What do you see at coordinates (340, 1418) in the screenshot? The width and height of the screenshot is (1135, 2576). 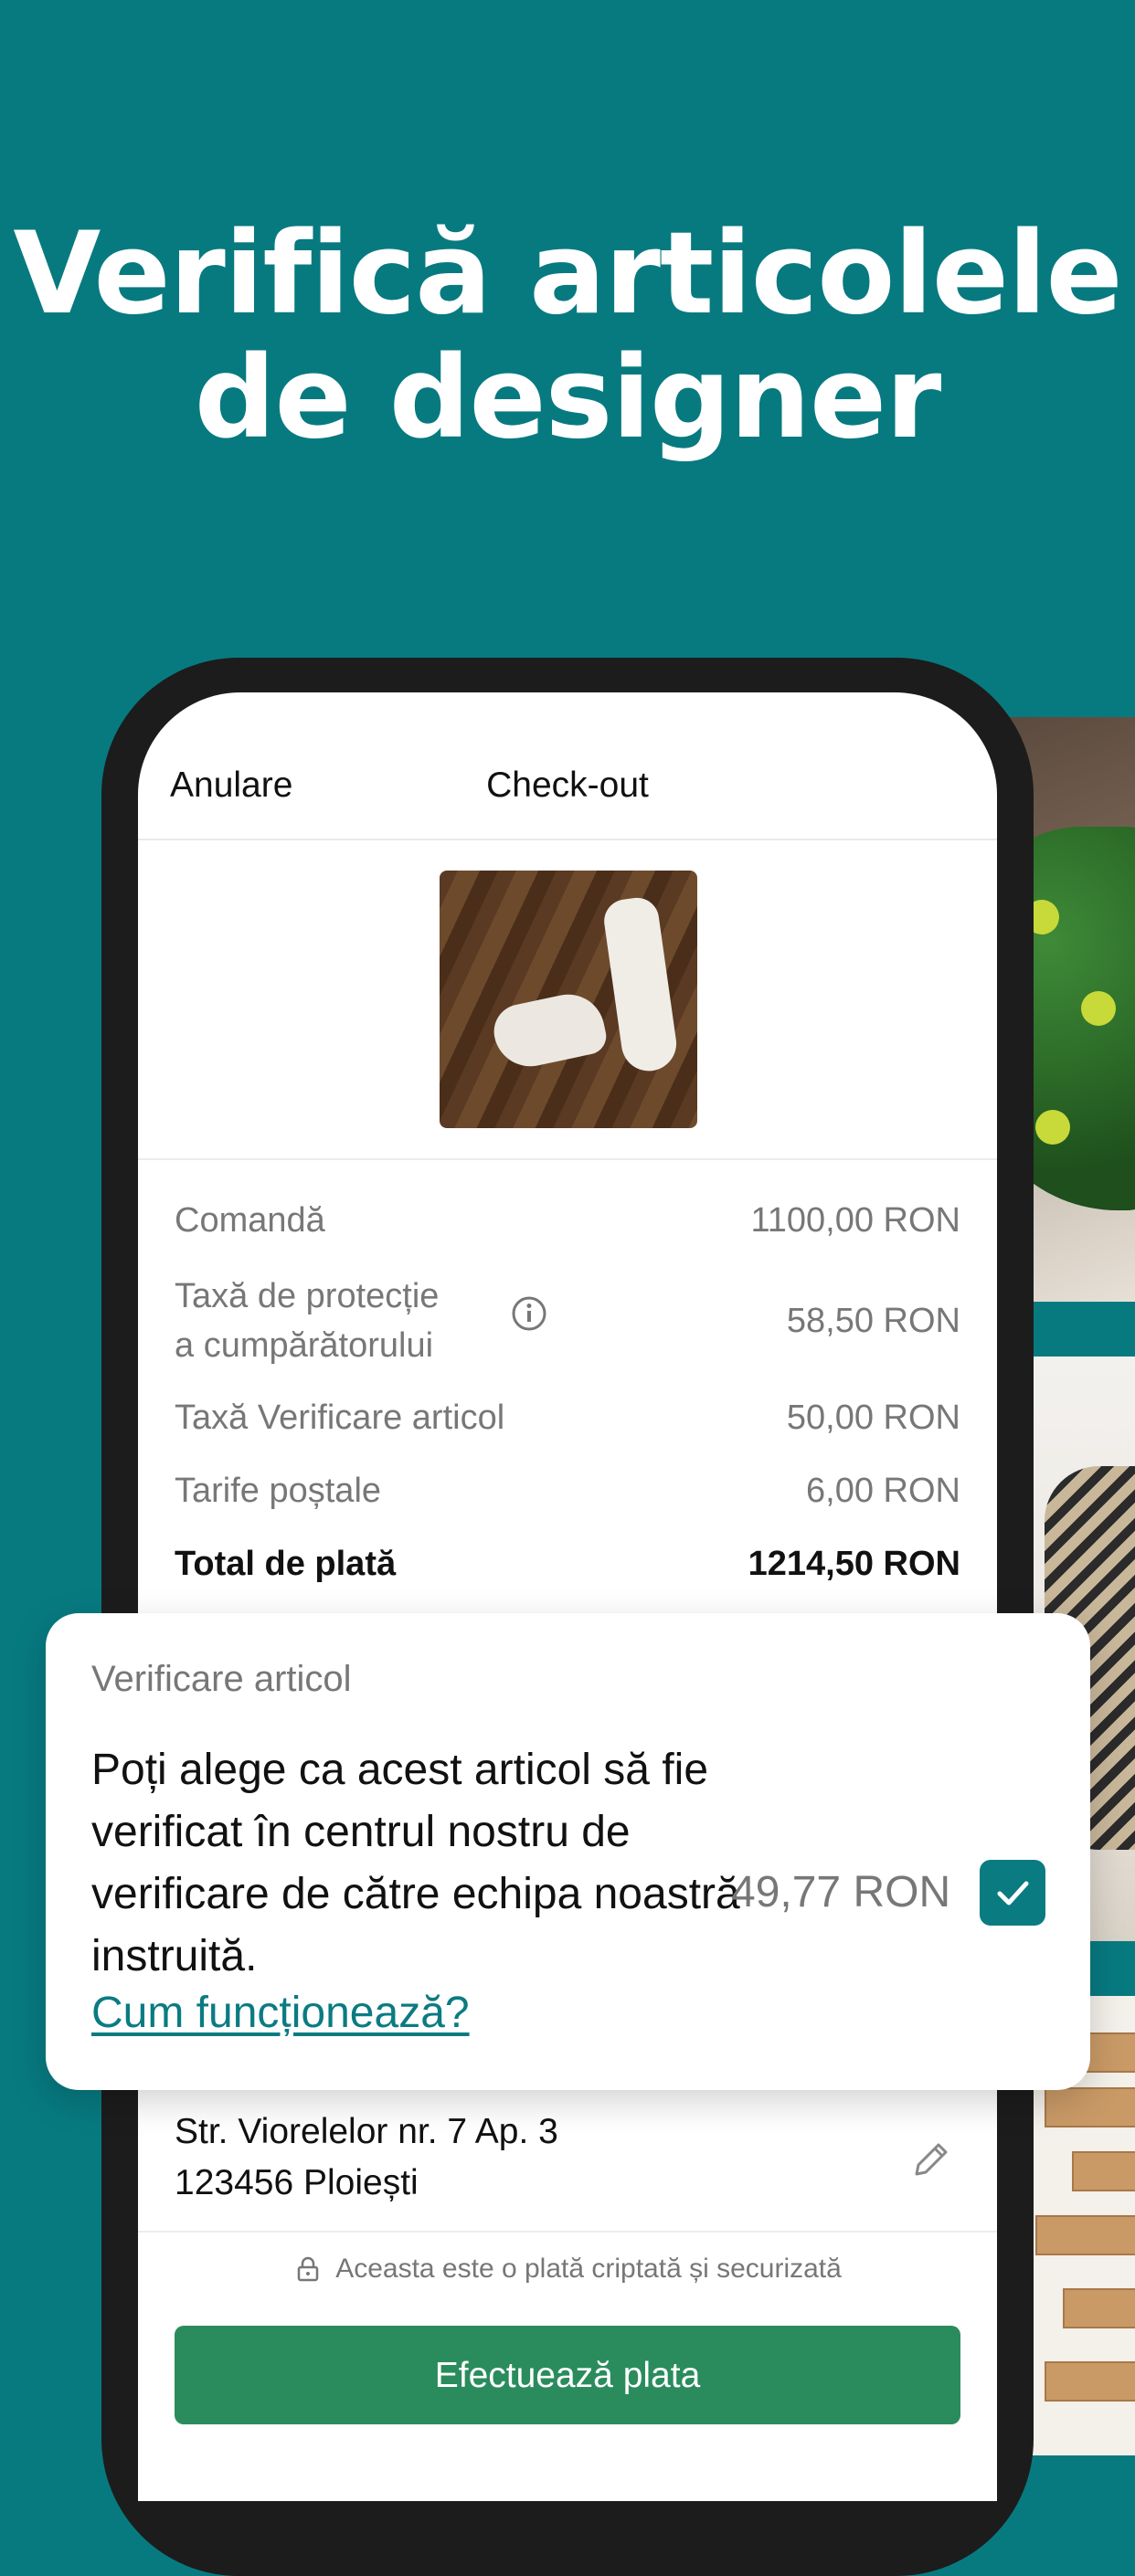 I see `summary-label: Taxă Verificare articol` at bounding box center [340, 1418].